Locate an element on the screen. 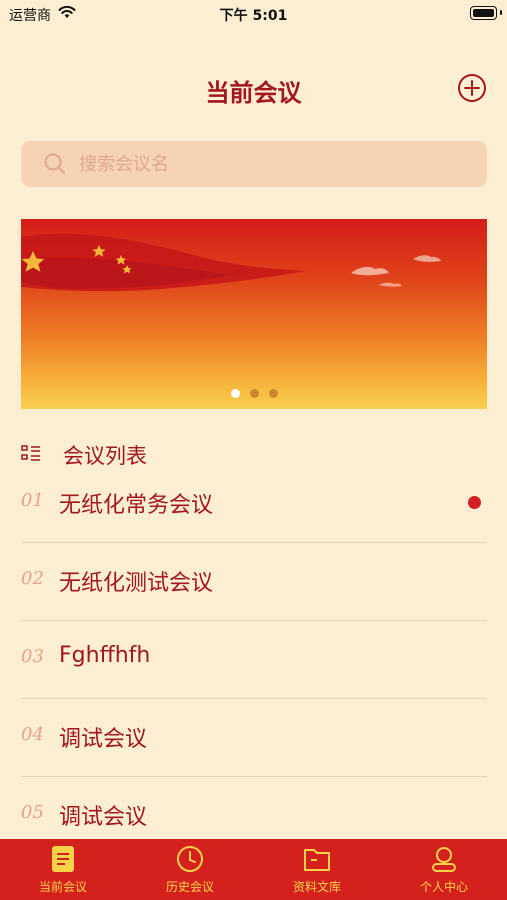 The image size is (507, 900). meeting-row: 02 无纸化测试会议 is located at coordinates (254, 582).